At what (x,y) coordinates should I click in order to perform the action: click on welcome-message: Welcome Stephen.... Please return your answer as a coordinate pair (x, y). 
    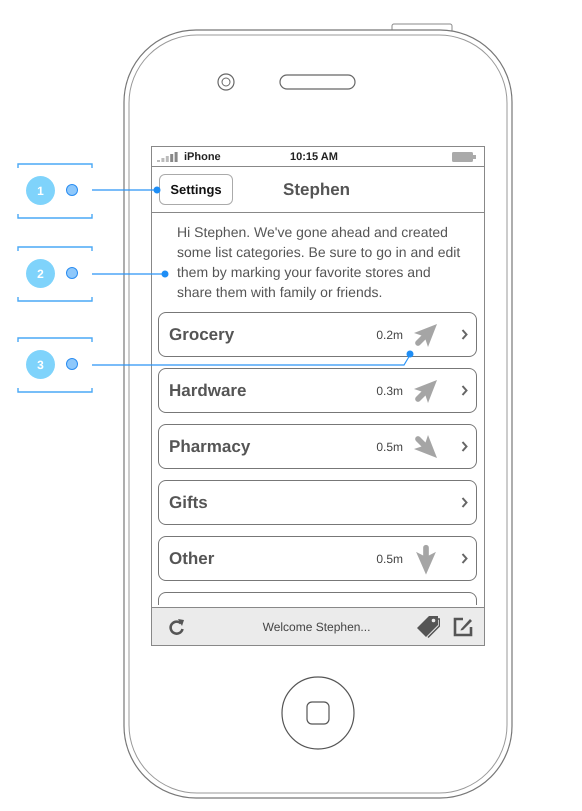
    Looking at the image, I should click on (317, 627).